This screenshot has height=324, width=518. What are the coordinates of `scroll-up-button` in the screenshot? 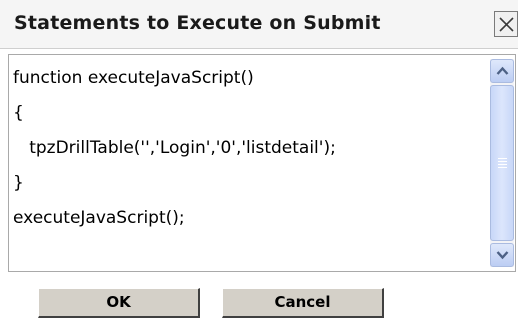 It's located at (502, 71).